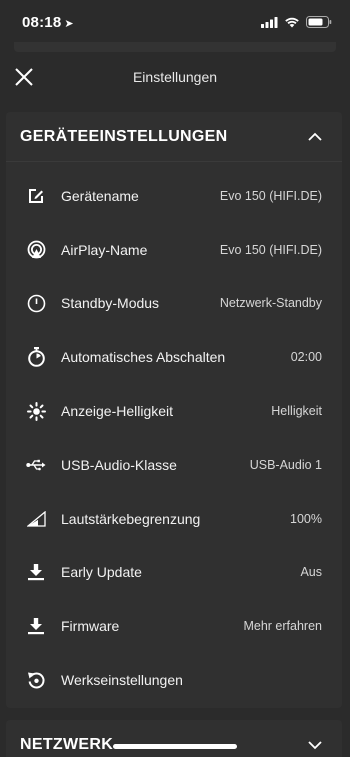 This screenshot has height=757, width=350. Describe the element at coordinates (67, 744) in the screenshot. I see `section-title: NETZWERK` at that location.